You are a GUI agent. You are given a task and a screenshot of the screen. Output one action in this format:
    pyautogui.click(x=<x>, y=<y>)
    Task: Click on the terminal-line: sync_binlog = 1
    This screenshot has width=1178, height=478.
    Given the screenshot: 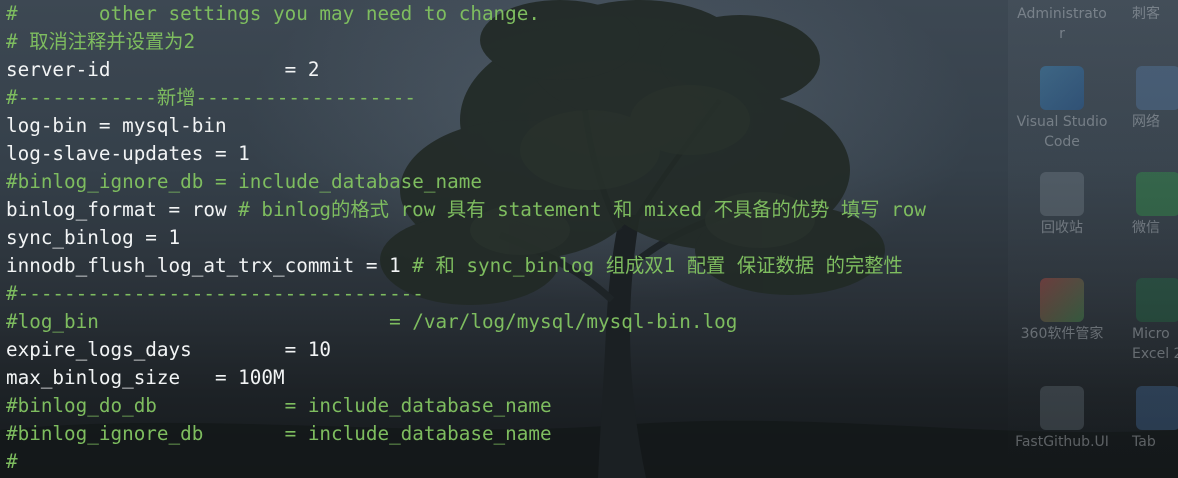 What is the action you would take?
    pyautogui.click(x=511, y=238)
    